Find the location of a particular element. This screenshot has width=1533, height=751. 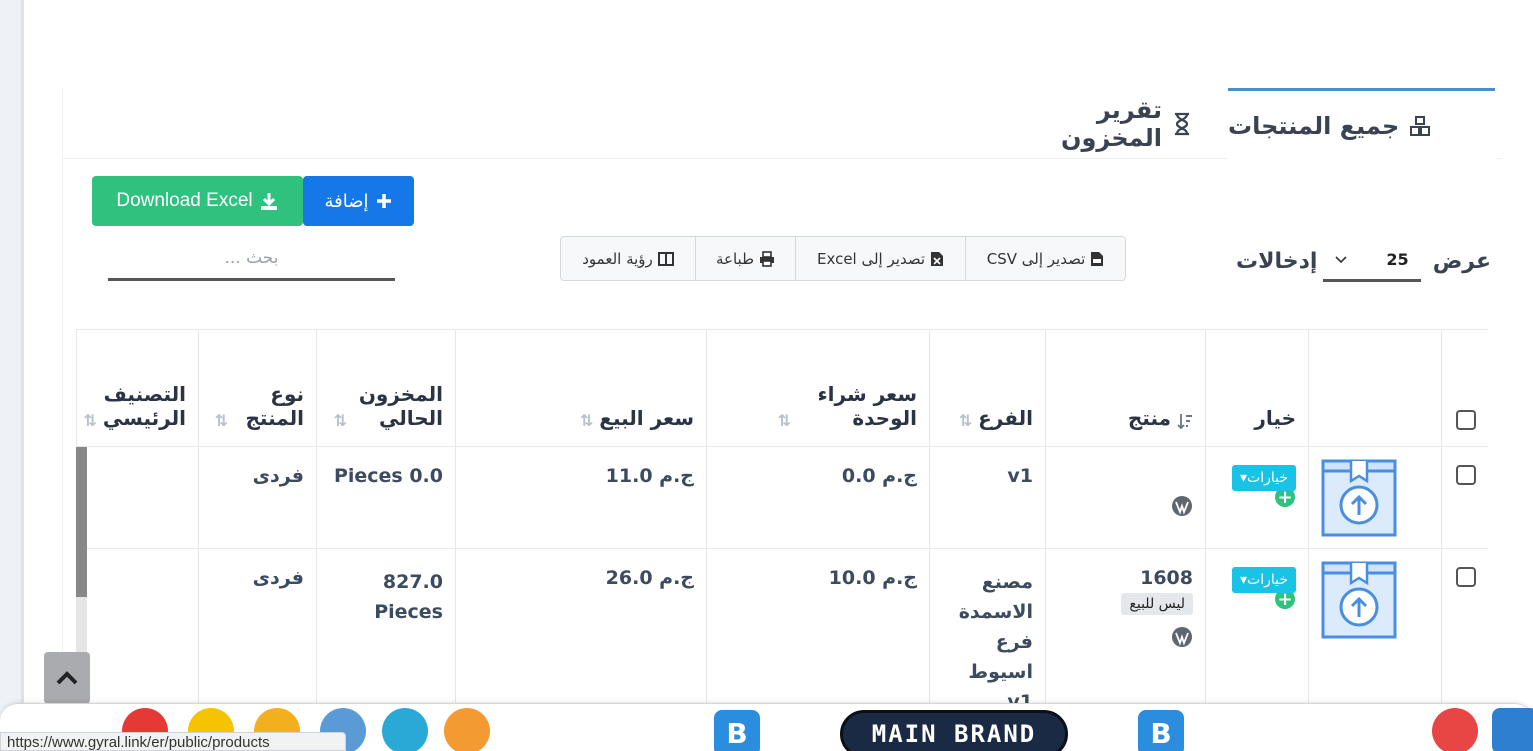

header-select-all-cell is located at coordinates (1464, 388).